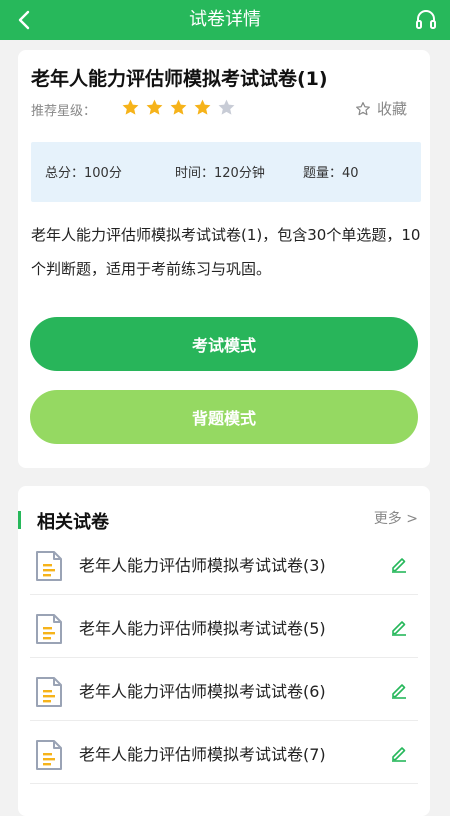 Image resolution: width=450 pixels, height=816 pixels. I want to click on related-item: 老年人能力评估师模拟考试试卷(3), so click(224, 563).